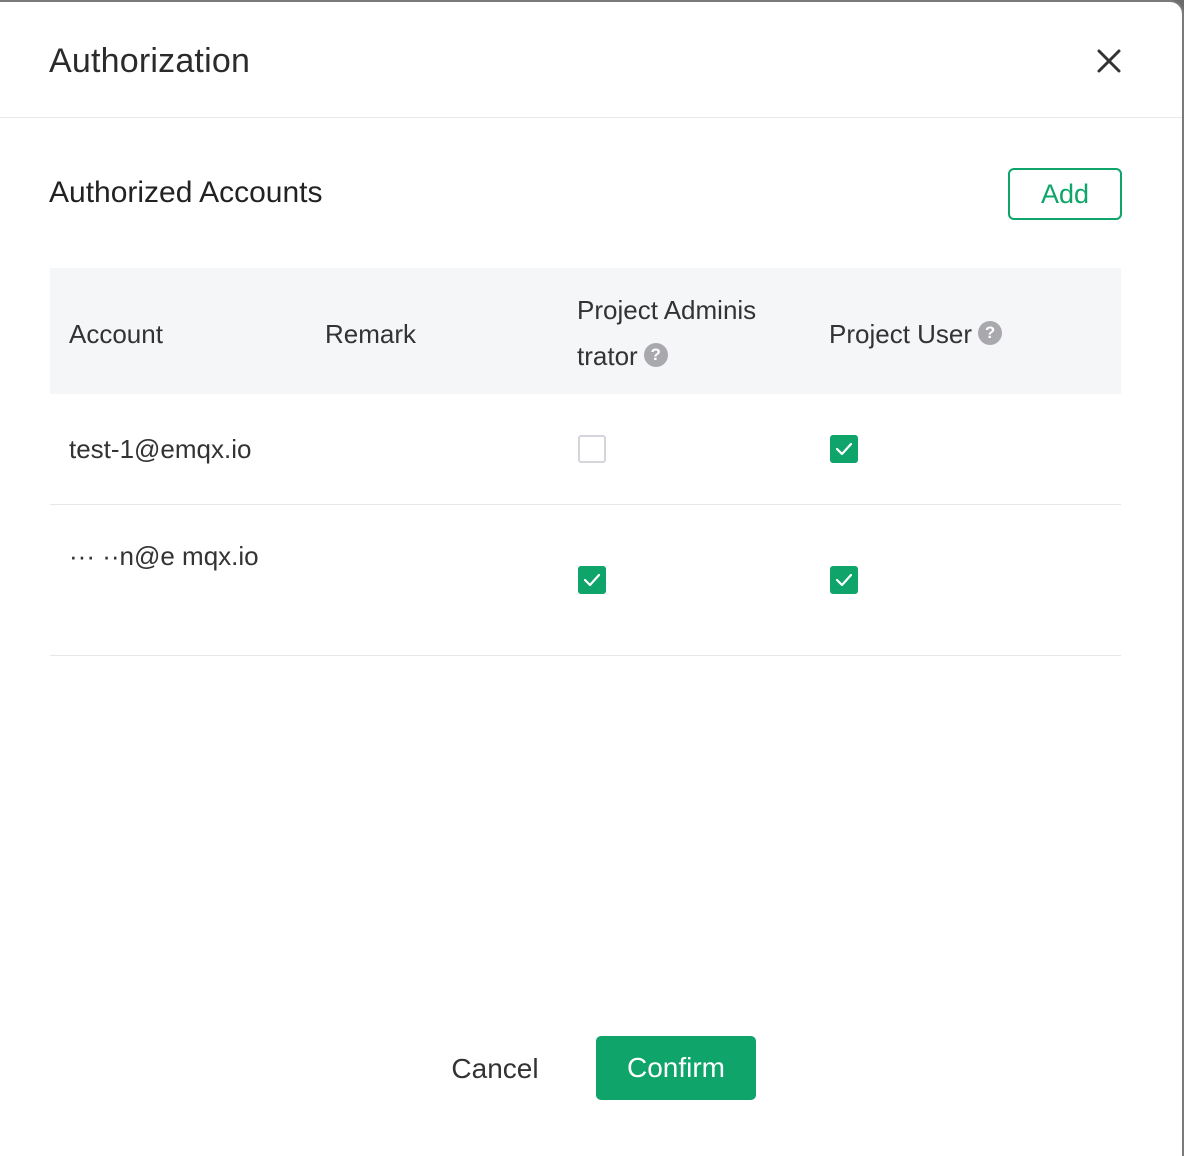 This screenshot has height=1156, width=1184. I want to click on table-row: test-1@emqx.io, so click(585, 449).